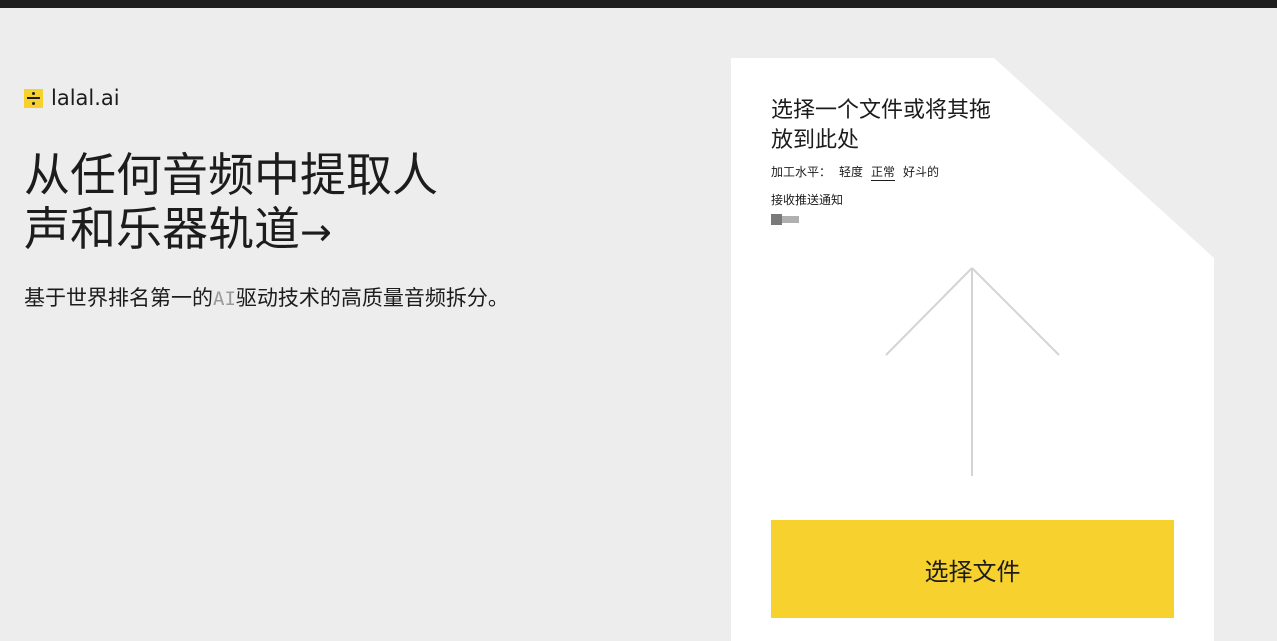 The image size is (1277, 641). What do you see at coordinates (972, 371) in the screenshot?
I see `upload-arrow-icon` at bounding box center [972, 371].